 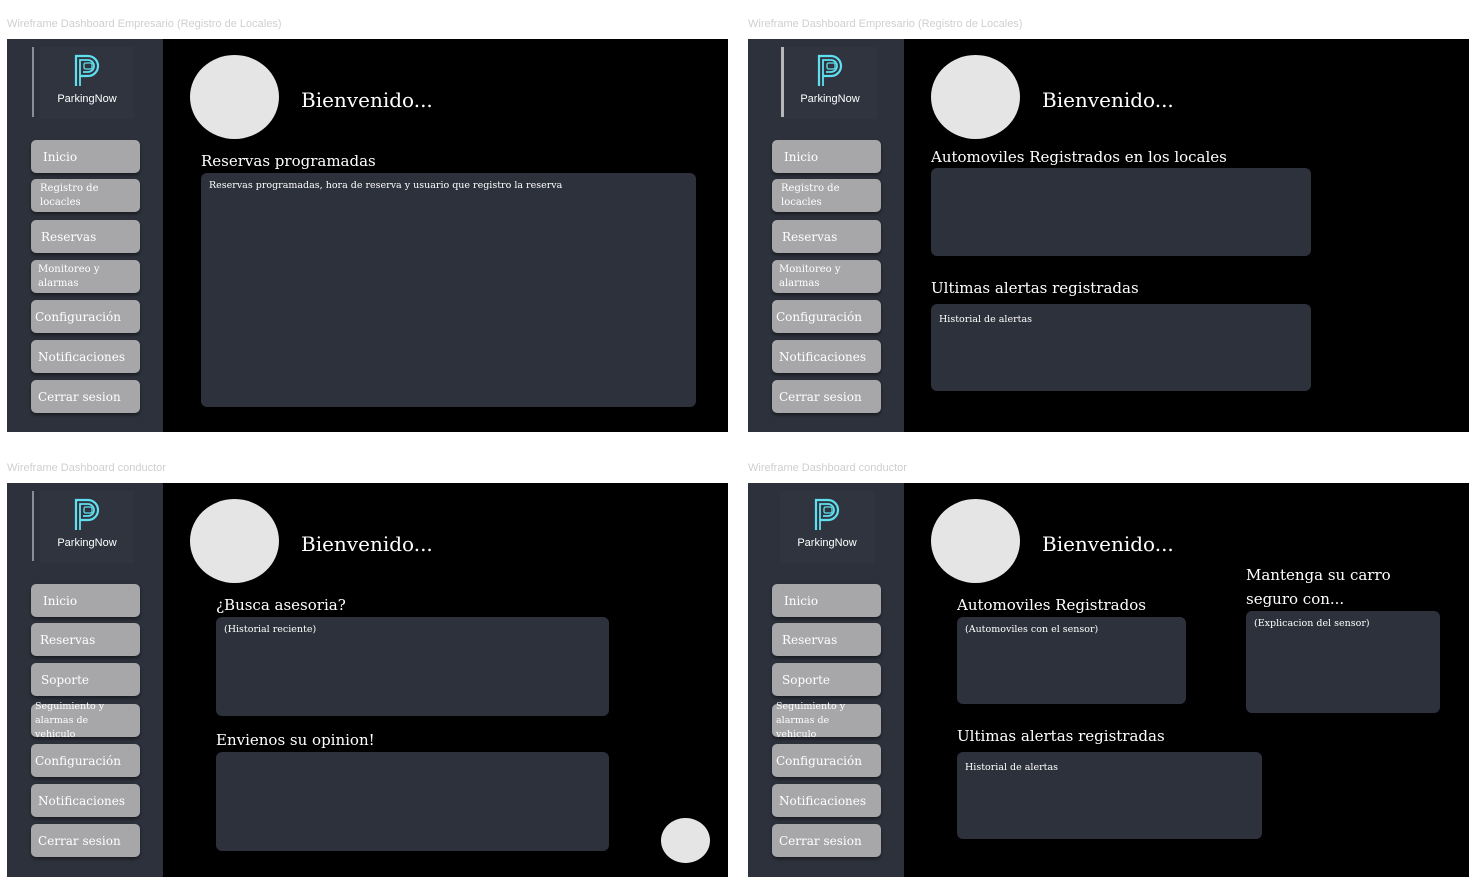 What do you see at coordinates (270, 629) in the screenshot?
I see `panel-text: (Historial reciente)` at bounding box center [270, 629].